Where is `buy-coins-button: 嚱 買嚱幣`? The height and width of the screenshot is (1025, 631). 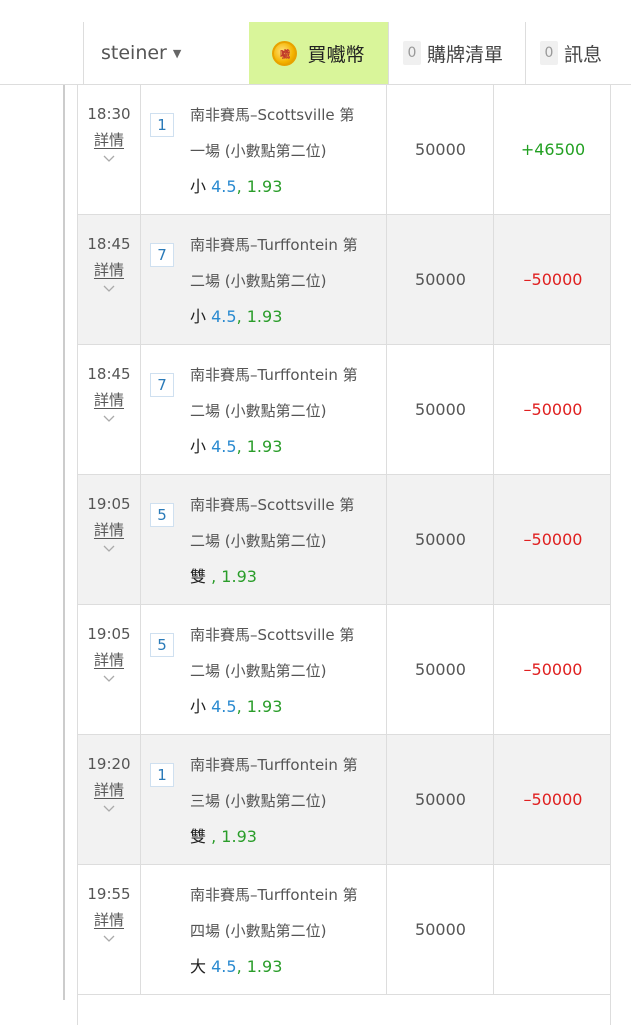
buy-coins-button: 嚱 買嚱幣 is located at coordinates (318, 53).